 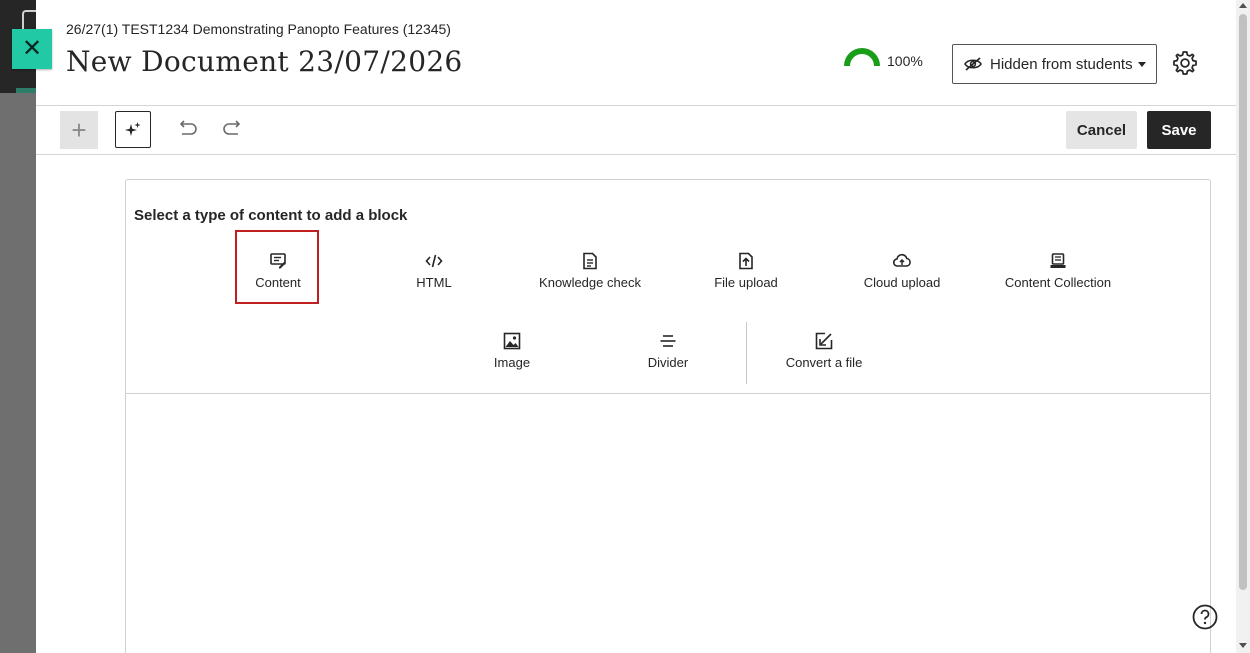 I want to click on progress-ring-icon, so click(x=862, y=57).